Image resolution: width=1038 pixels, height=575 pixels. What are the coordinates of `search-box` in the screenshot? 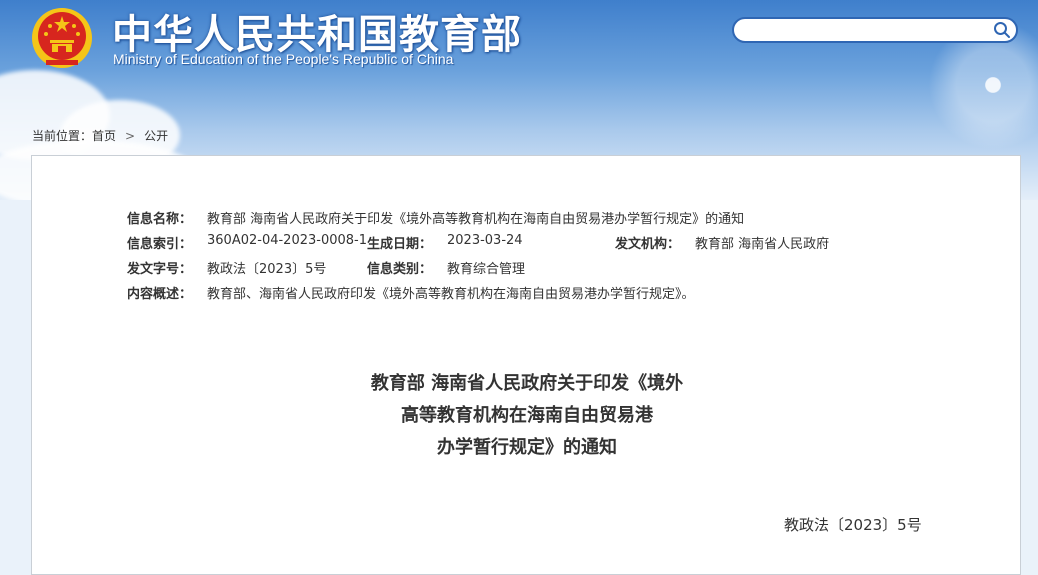 It's located at (875, 30).